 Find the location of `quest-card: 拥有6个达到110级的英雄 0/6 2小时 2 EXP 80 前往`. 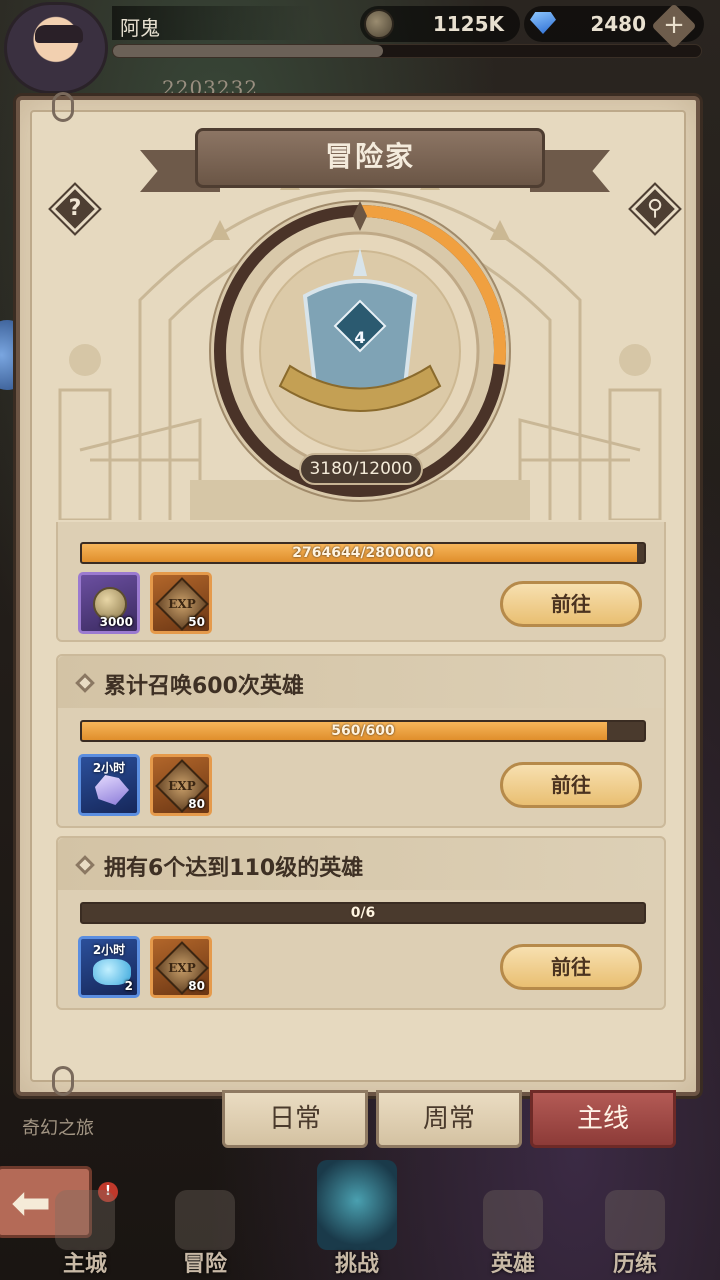

quest-card: 拥有6个达到110级的英雄 0/6 2小时 2 EXP 80 前往 is located at coordinates (361, 923).